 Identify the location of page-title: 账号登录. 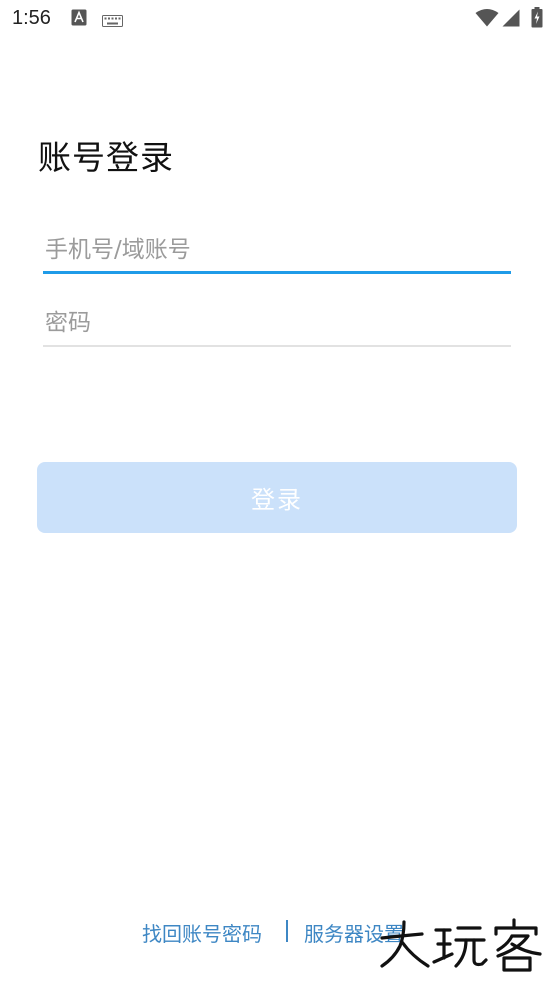
(106, 157).